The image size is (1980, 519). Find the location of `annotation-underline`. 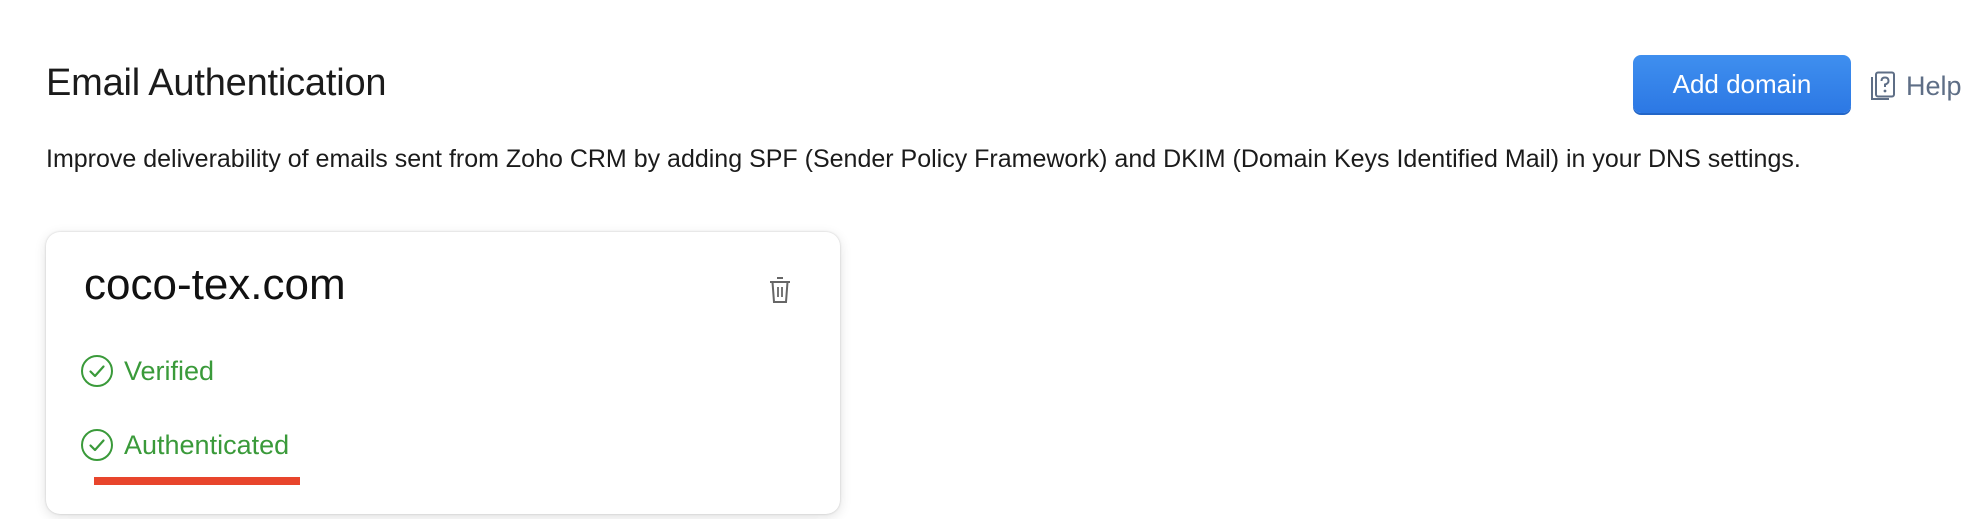

annotation-underline is located at coordinates (197, 481).